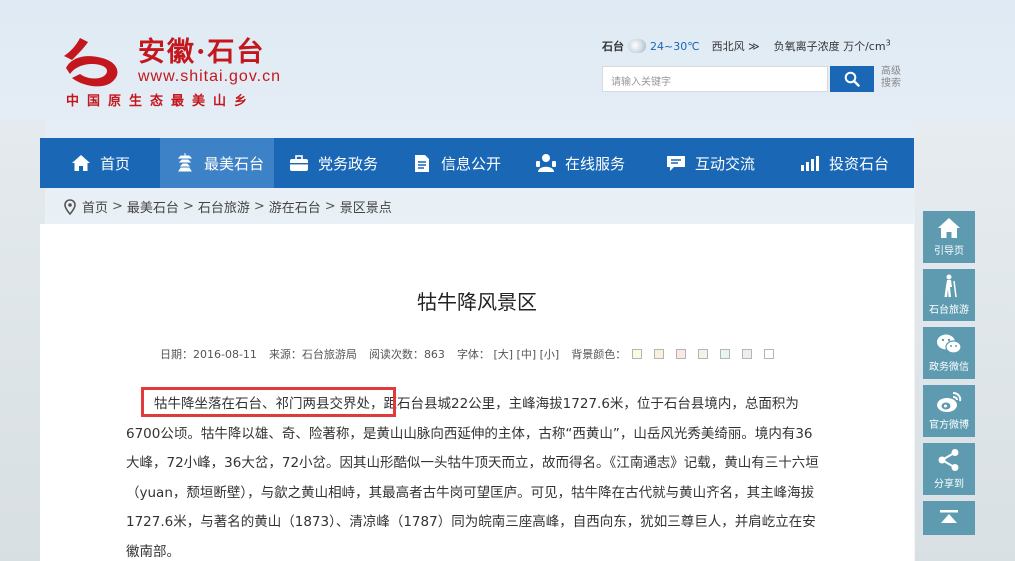  I want to click on nav-item-party-affairs: 党务政务, so click(336, 163).